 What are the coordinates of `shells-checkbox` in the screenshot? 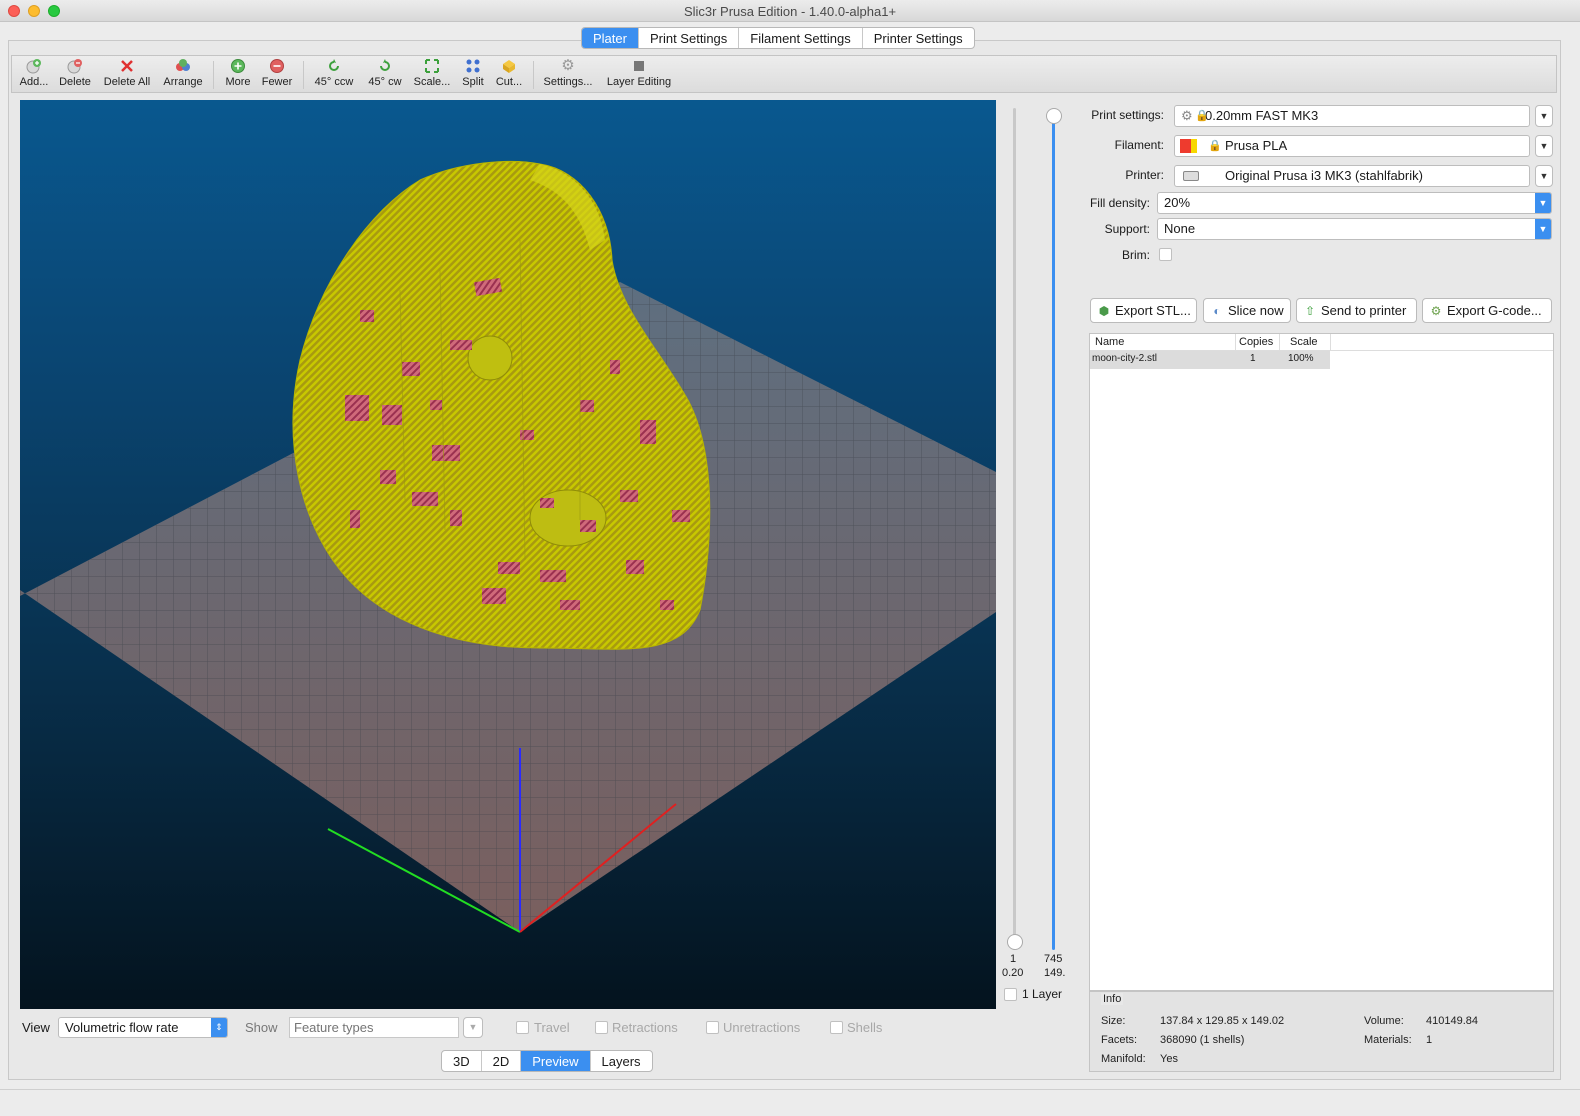 It's located at (836, 1027).